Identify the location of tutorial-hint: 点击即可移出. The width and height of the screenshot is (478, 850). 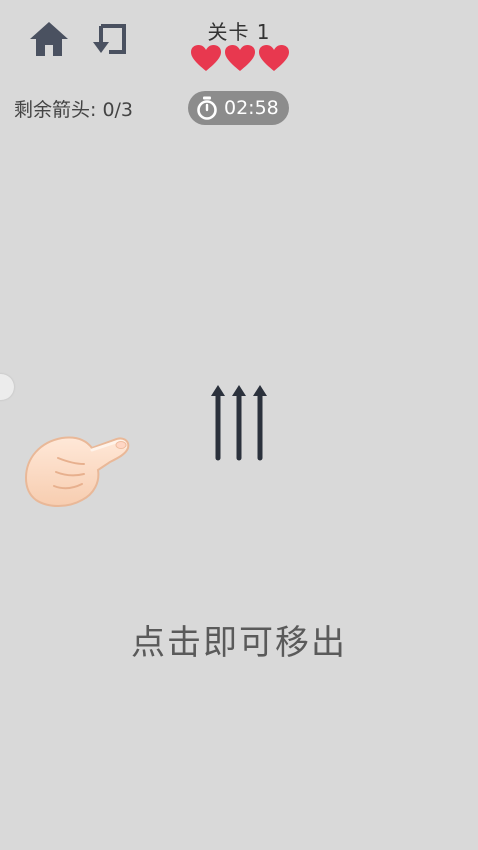
(239, 643).